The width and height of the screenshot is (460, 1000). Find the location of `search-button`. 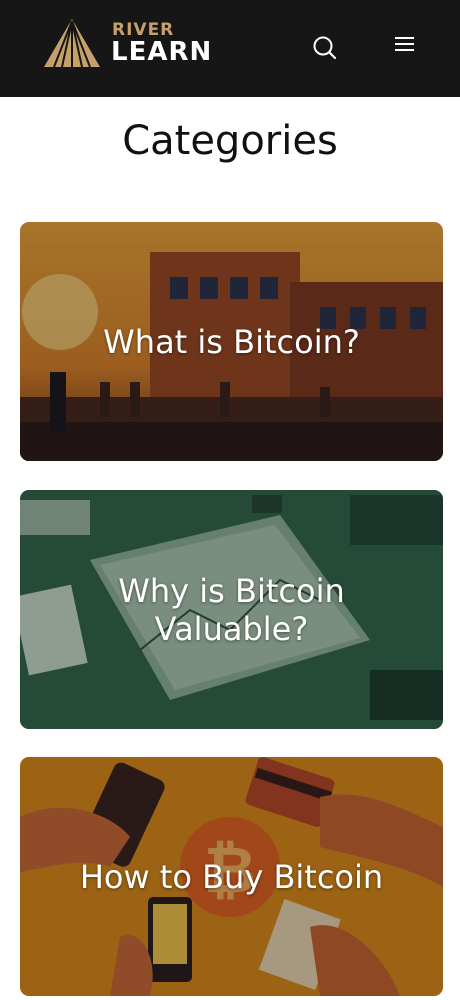

search-button is located at coordinates (325, 48).